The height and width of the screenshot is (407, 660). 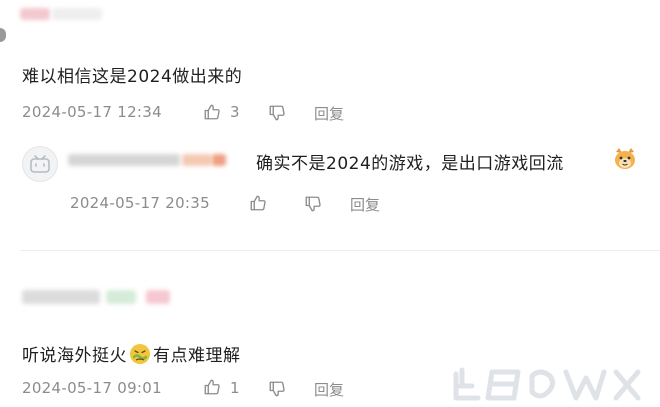 What do you see at coordinates (132, 77) in the screenshot?
I see `comment-text: 难以相信这是2024做出来的` at bounding box center [132, 77].